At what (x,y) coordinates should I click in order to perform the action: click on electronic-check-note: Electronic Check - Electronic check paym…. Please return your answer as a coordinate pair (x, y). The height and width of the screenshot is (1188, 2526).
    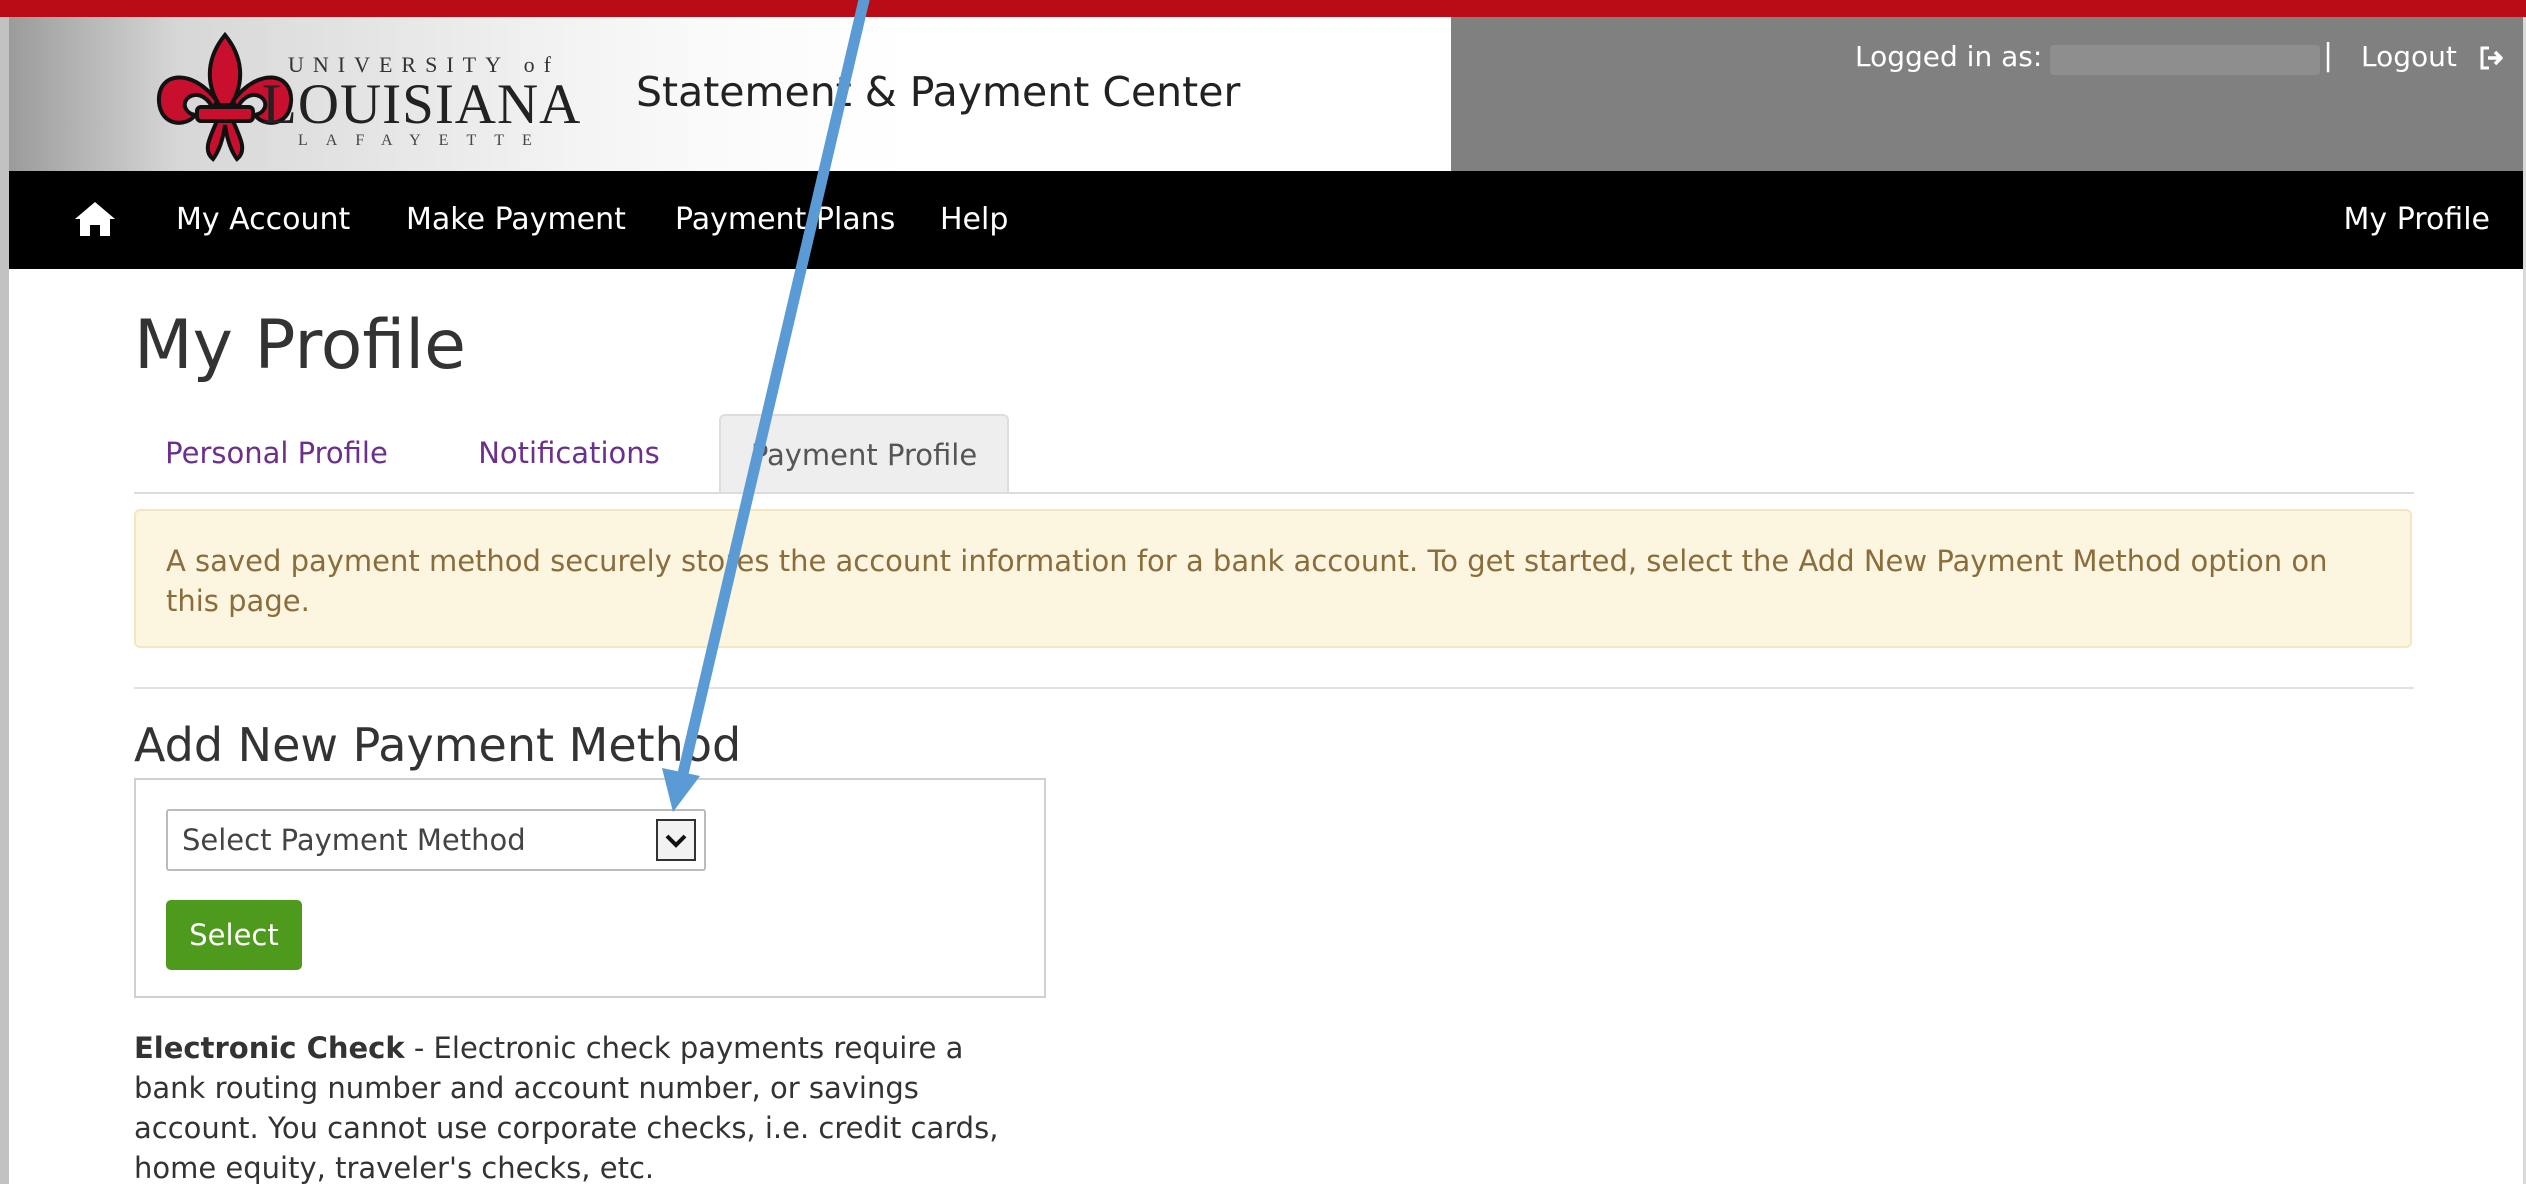
    Looking at the image, I should click on (584, 1108).